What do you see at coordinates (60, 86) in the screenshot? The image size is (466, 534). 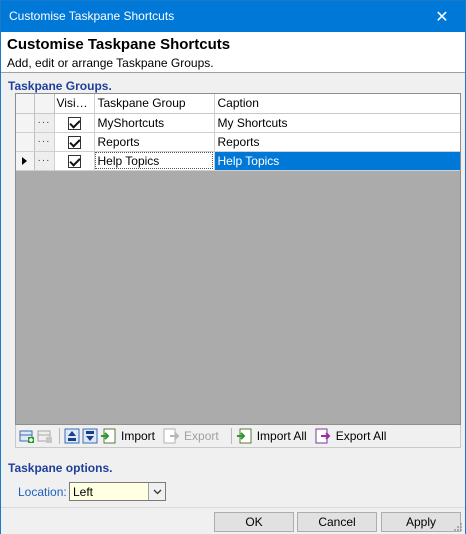 I see `taskpane-groups-label: Taskpane Groups.` at bounding box center [60, 86].